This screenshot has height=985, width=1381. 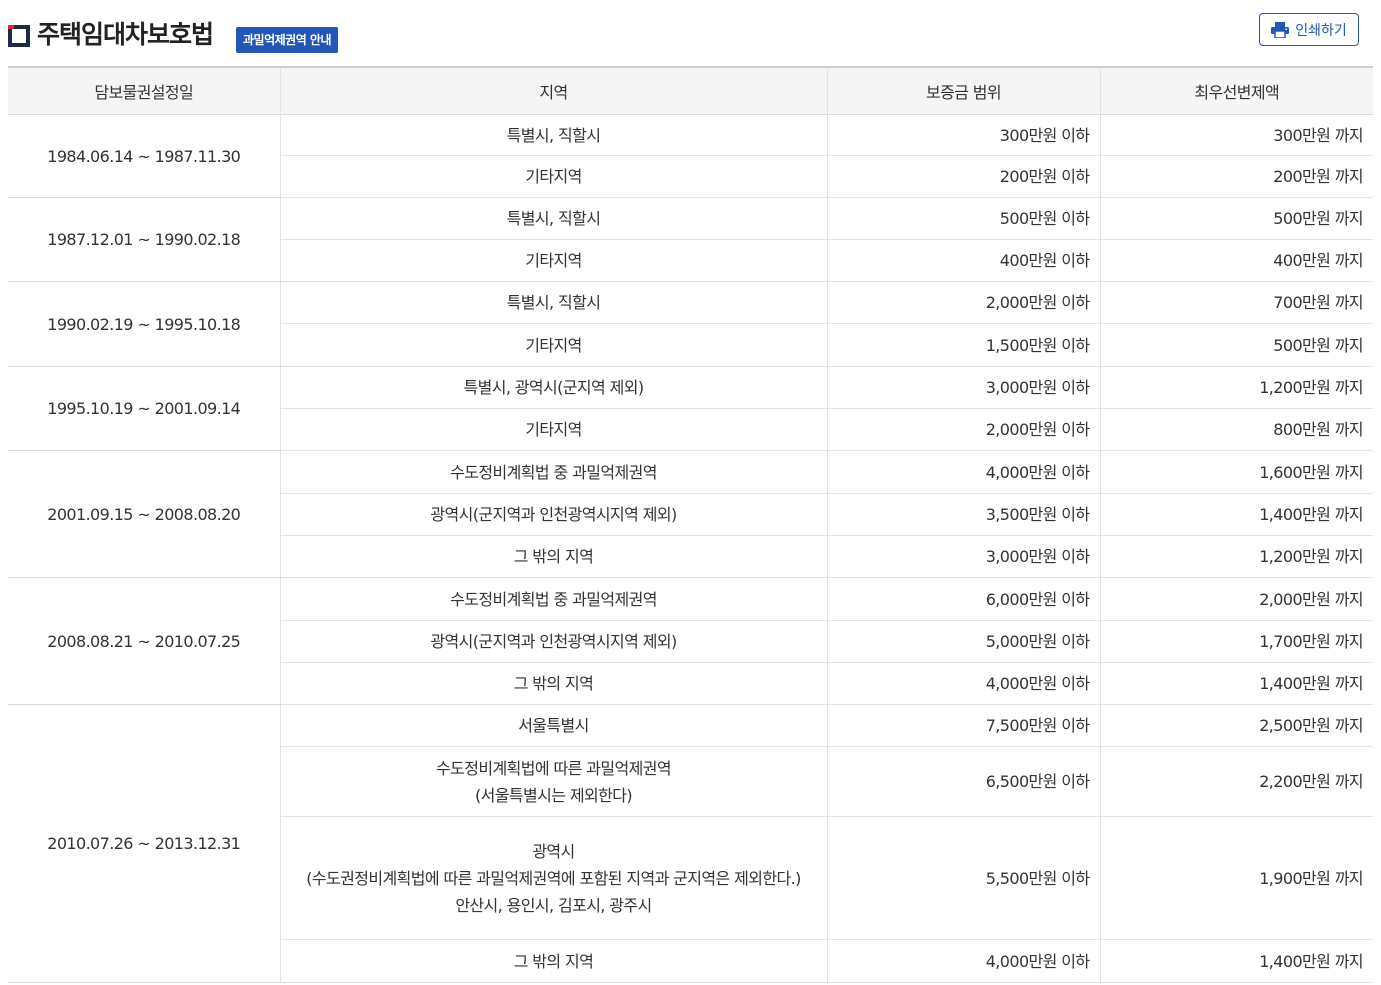 I want to click on region-text: (서울특별시는 제외한다), so click(x=554, y=795).